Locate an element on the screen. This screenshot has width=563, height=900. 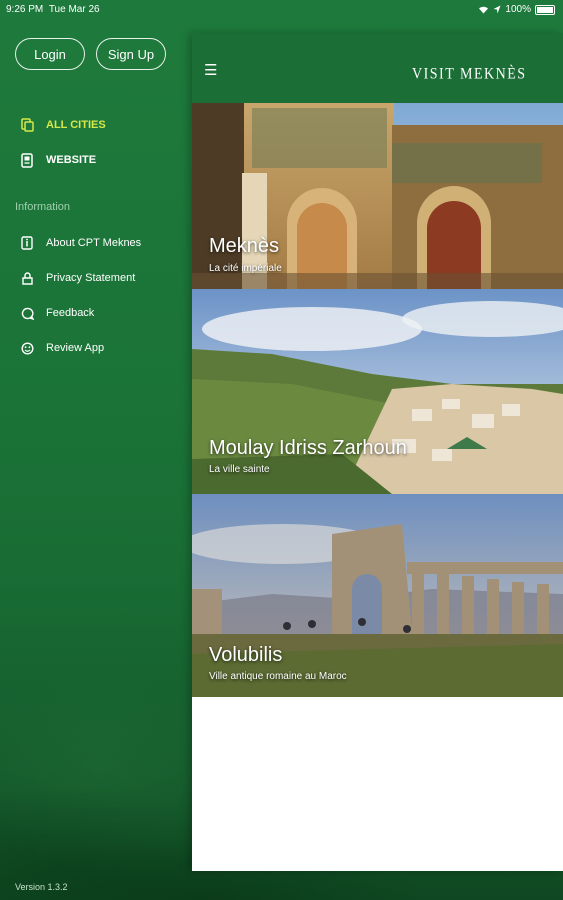
city-name: Volubilis is located at coordinates (246, 655).